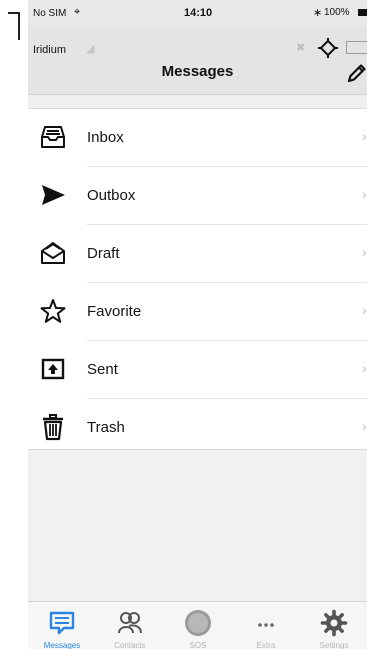  I want to click on tab-contacts: Contacts, so click(130, 625).